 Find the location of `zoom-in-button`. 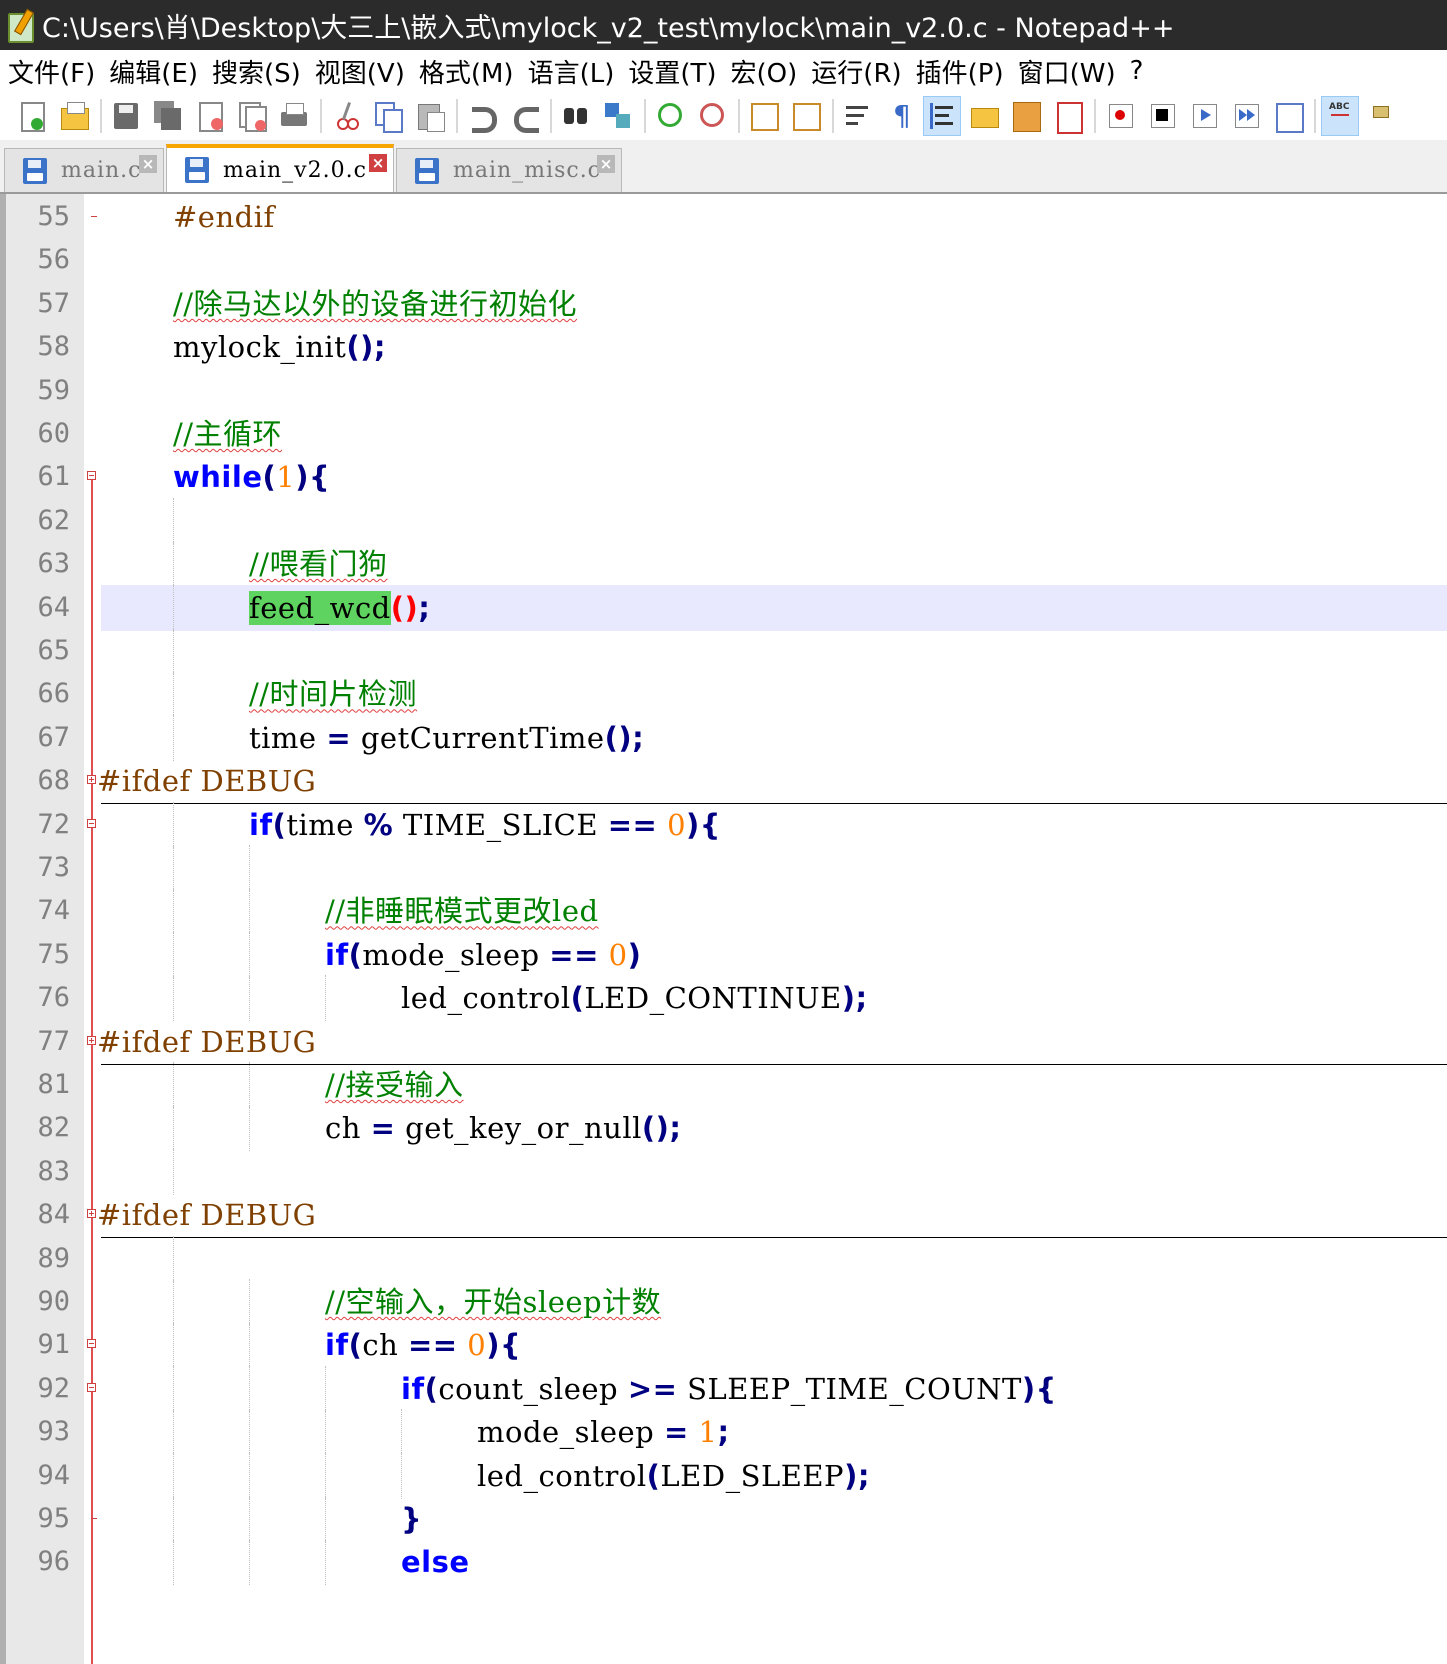

zoom-in-button is located at coordinates (670, 116).